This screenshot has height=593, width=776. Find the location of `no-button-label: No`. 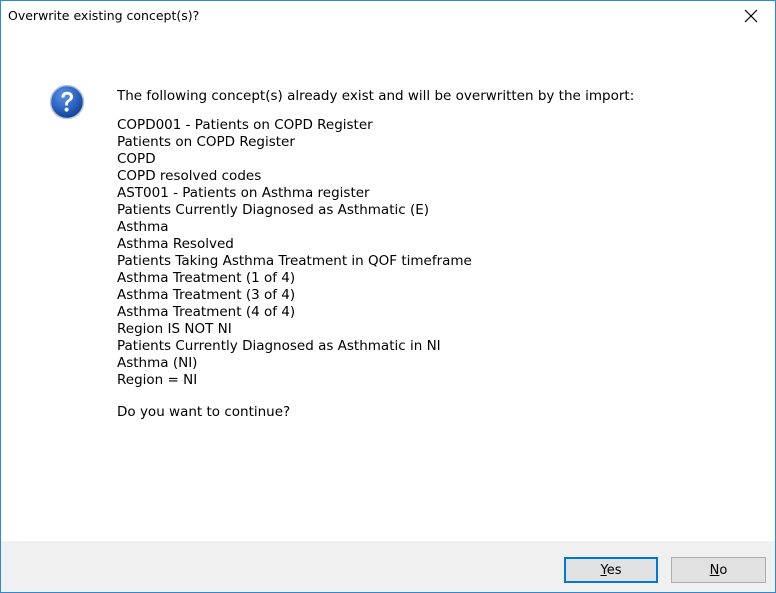

no-button-label: No is located at coordinates (718, 570).